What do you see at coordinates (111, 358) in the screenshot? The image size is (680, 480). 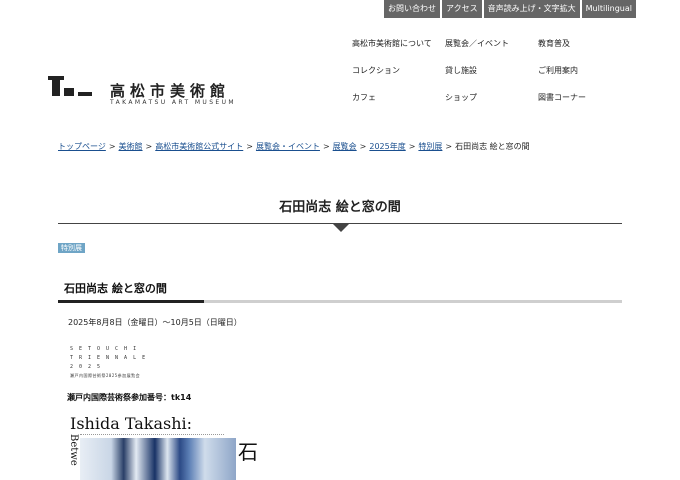 I see `setouchi-line: TRIENNALE` at bounding box center [111, 358].